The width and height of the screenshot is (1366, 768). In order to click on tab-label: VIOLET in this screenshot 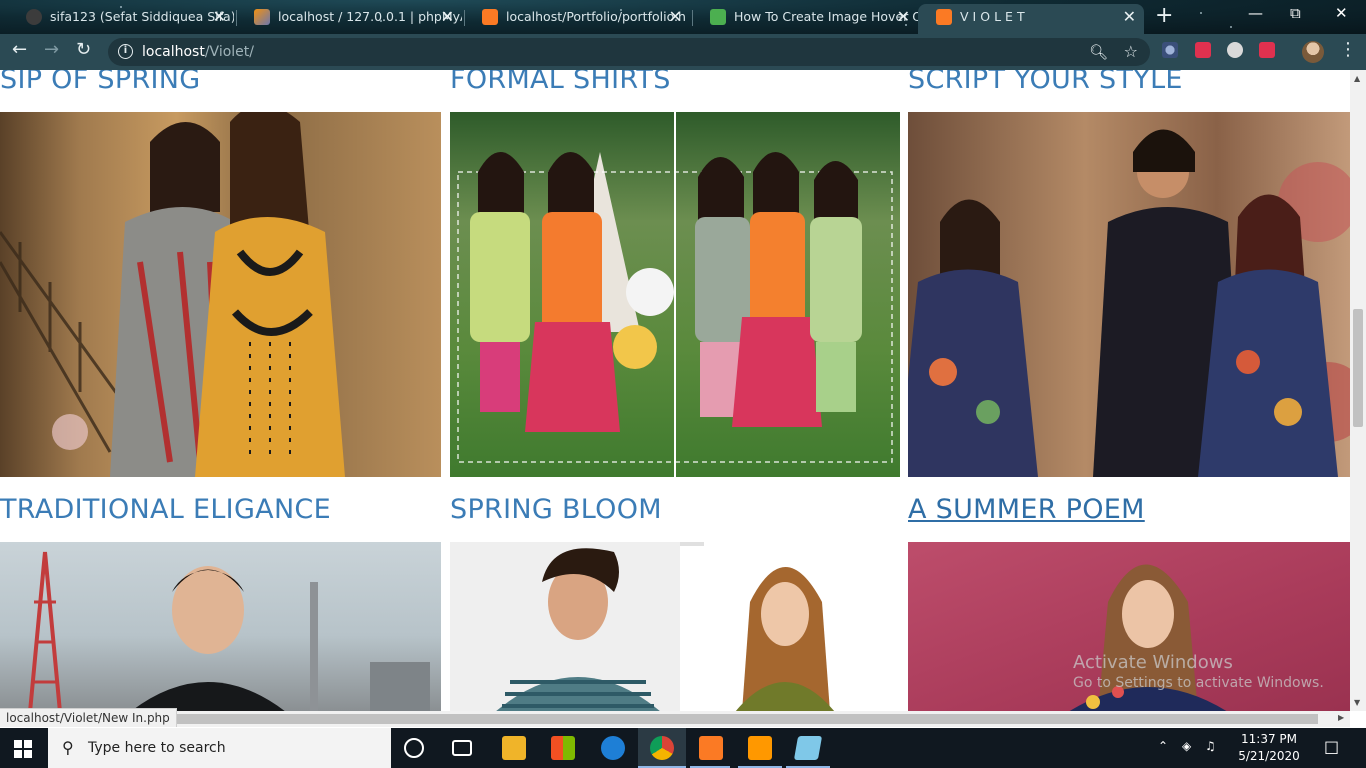, I will do `click(994, 16)`.